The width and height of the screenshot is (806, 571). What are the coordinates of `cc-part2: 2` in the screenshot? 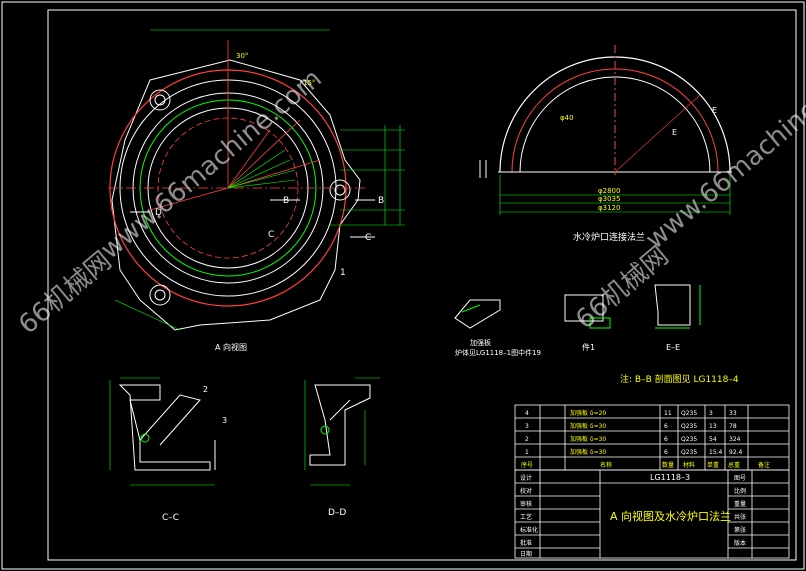 It's located at (205, 389).